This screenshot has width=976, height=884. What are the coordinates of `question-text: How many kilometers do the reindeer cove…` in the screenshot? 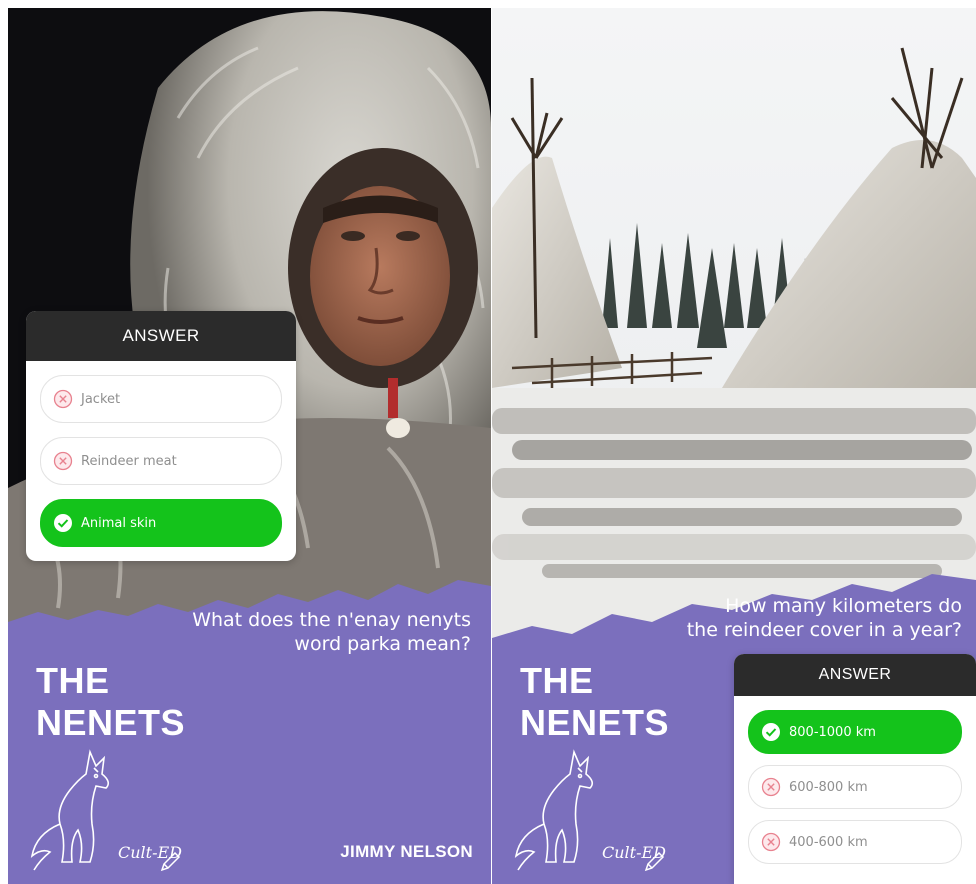 It's located at (824, 618).